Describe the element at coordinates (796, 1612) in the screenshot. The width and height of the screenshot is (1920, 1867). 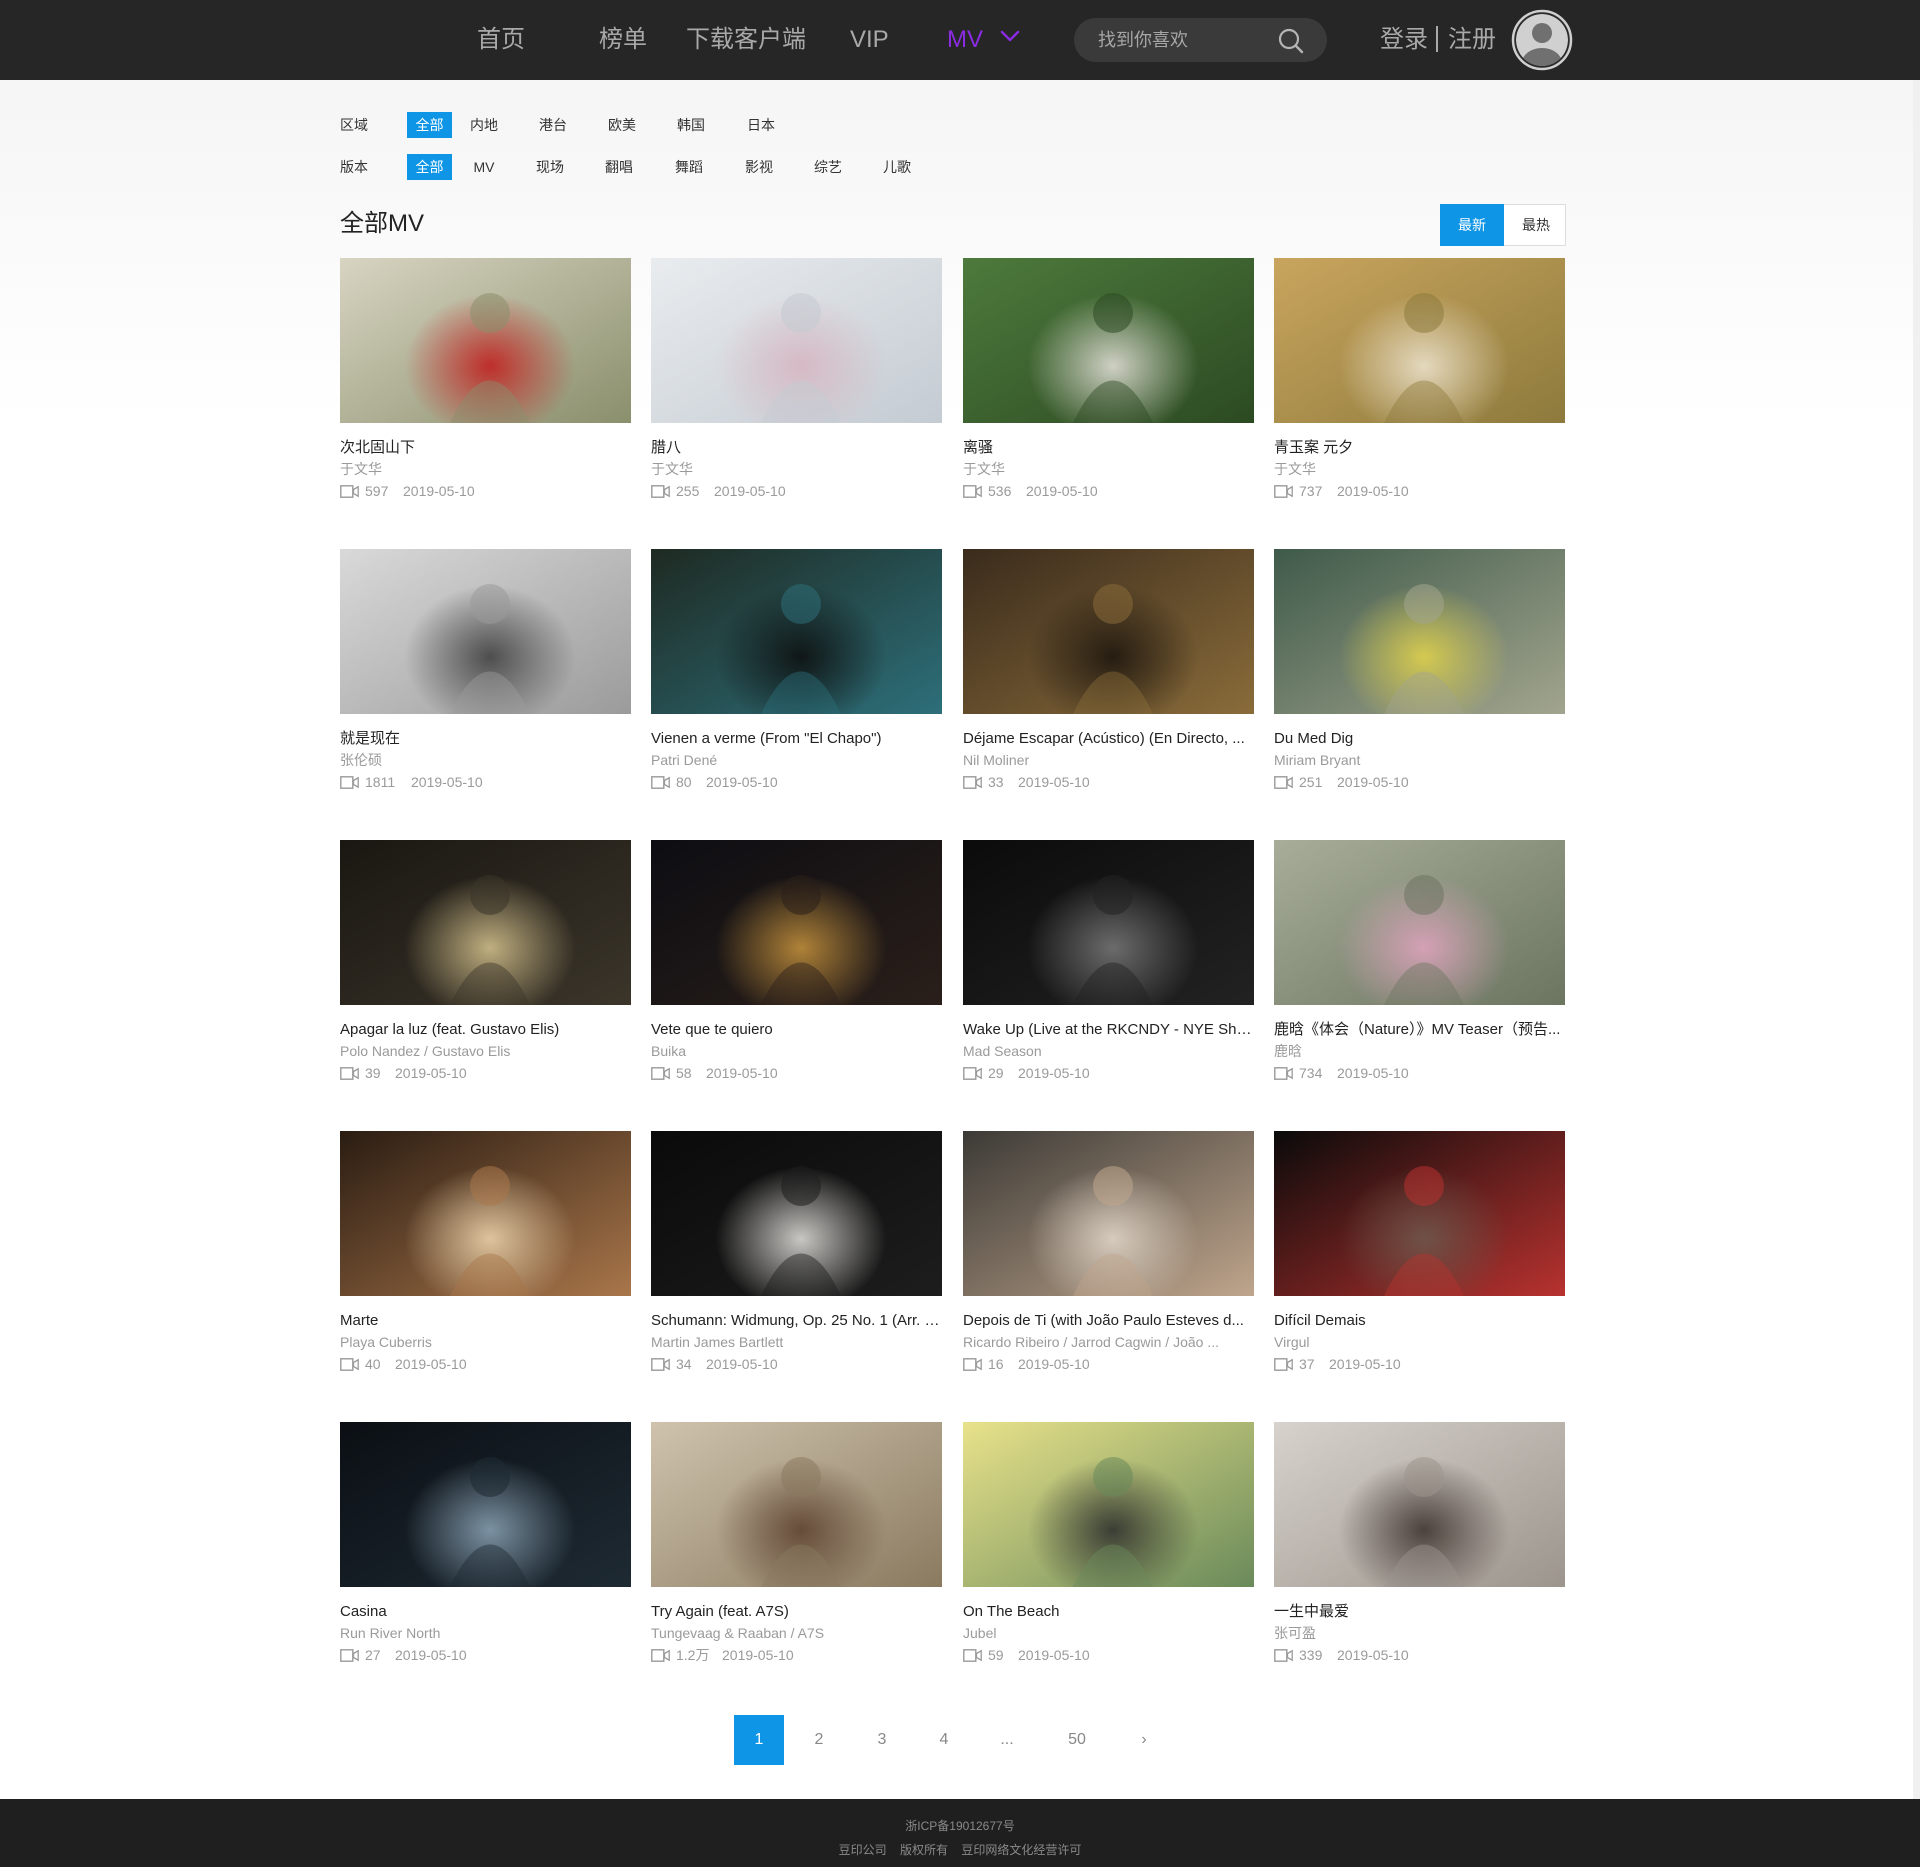
I see `mv-title: Try Again (feat. A7S)` at that location.